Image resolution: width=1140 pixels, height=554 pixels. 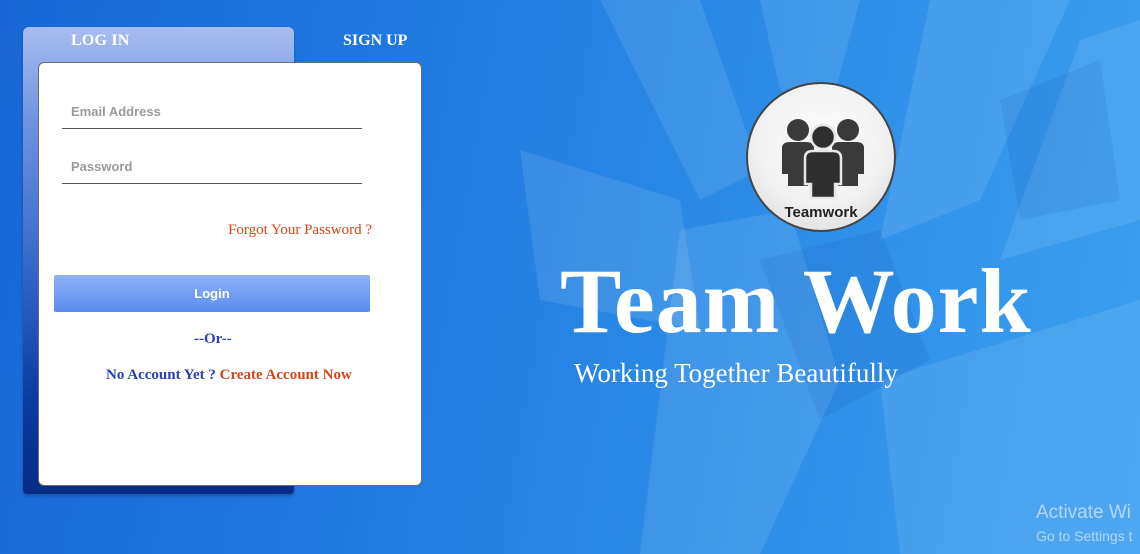 I want to click on tab-login: LOG IN, so click(x=100, y=41).